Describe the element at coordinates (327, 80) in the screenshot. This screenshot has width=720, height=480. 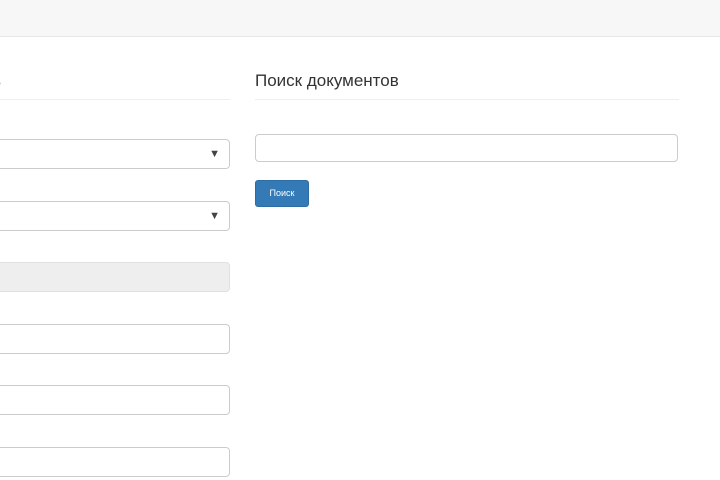
I see `document-search-title: Поиск документов` at that location.